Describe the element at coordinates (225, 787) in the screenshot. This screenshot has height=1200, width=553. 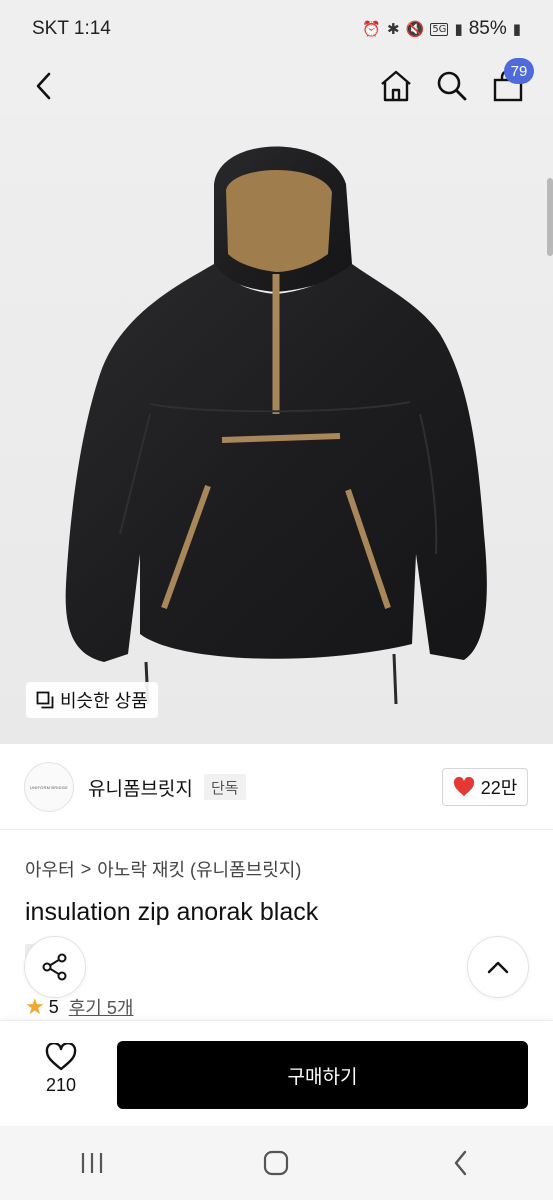
I see `exclusive-badge: 단독` at that location.